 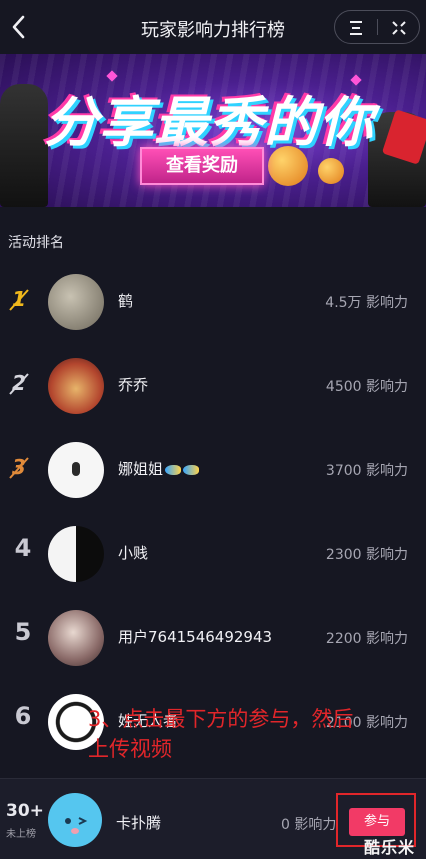 I want to click on my-rank-note: 未上榜, so click(x=21, y=834).